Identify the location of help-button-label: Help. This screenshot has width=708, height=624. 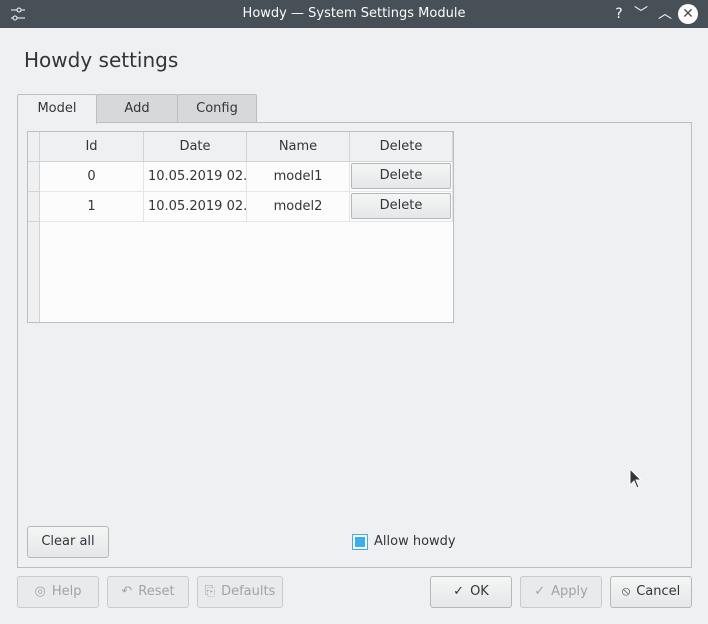
(66, 591).